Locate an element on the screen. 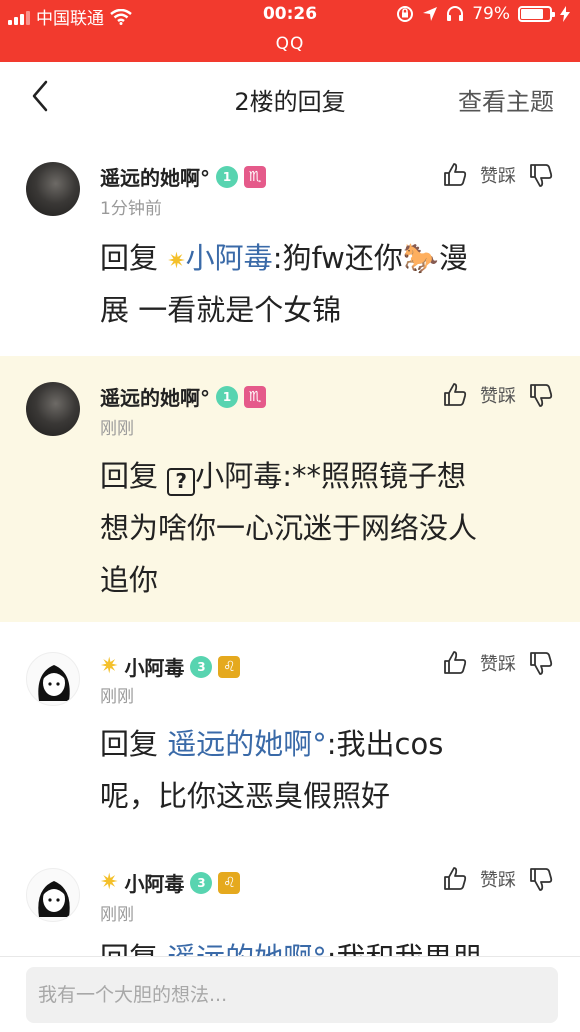  headphones-icon is located at coordinates (455, 13).